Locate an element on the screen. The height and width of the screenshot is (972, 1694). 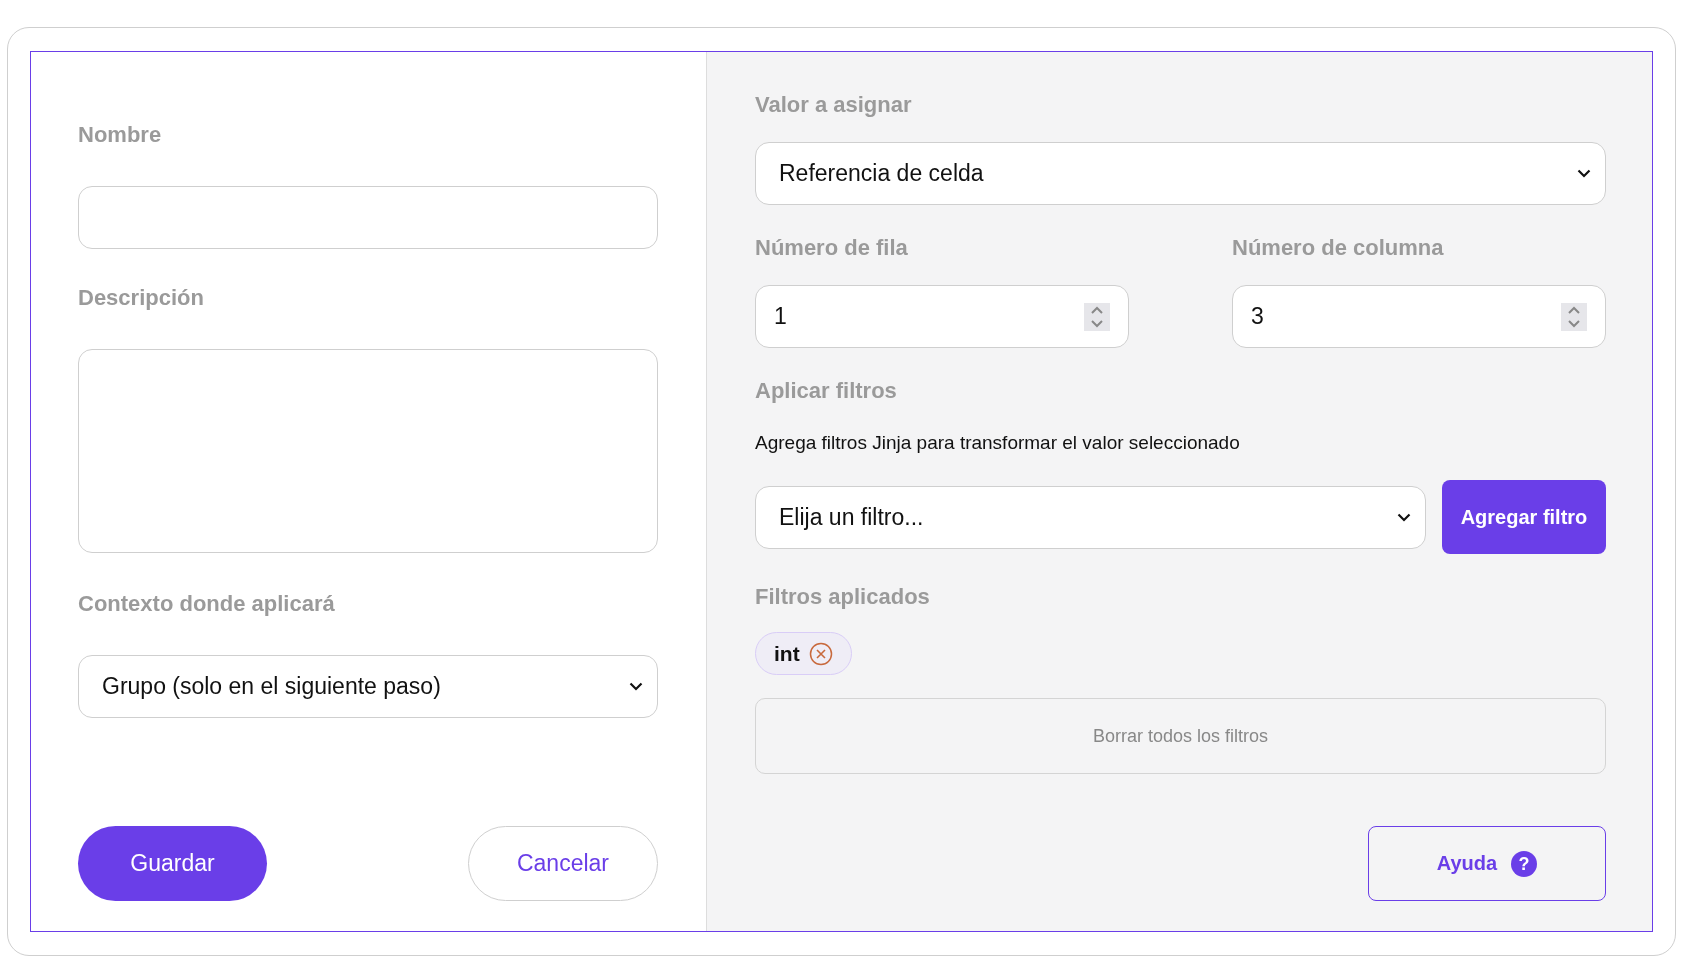
field-label: Número de fila is located at coordinates (832, 248).